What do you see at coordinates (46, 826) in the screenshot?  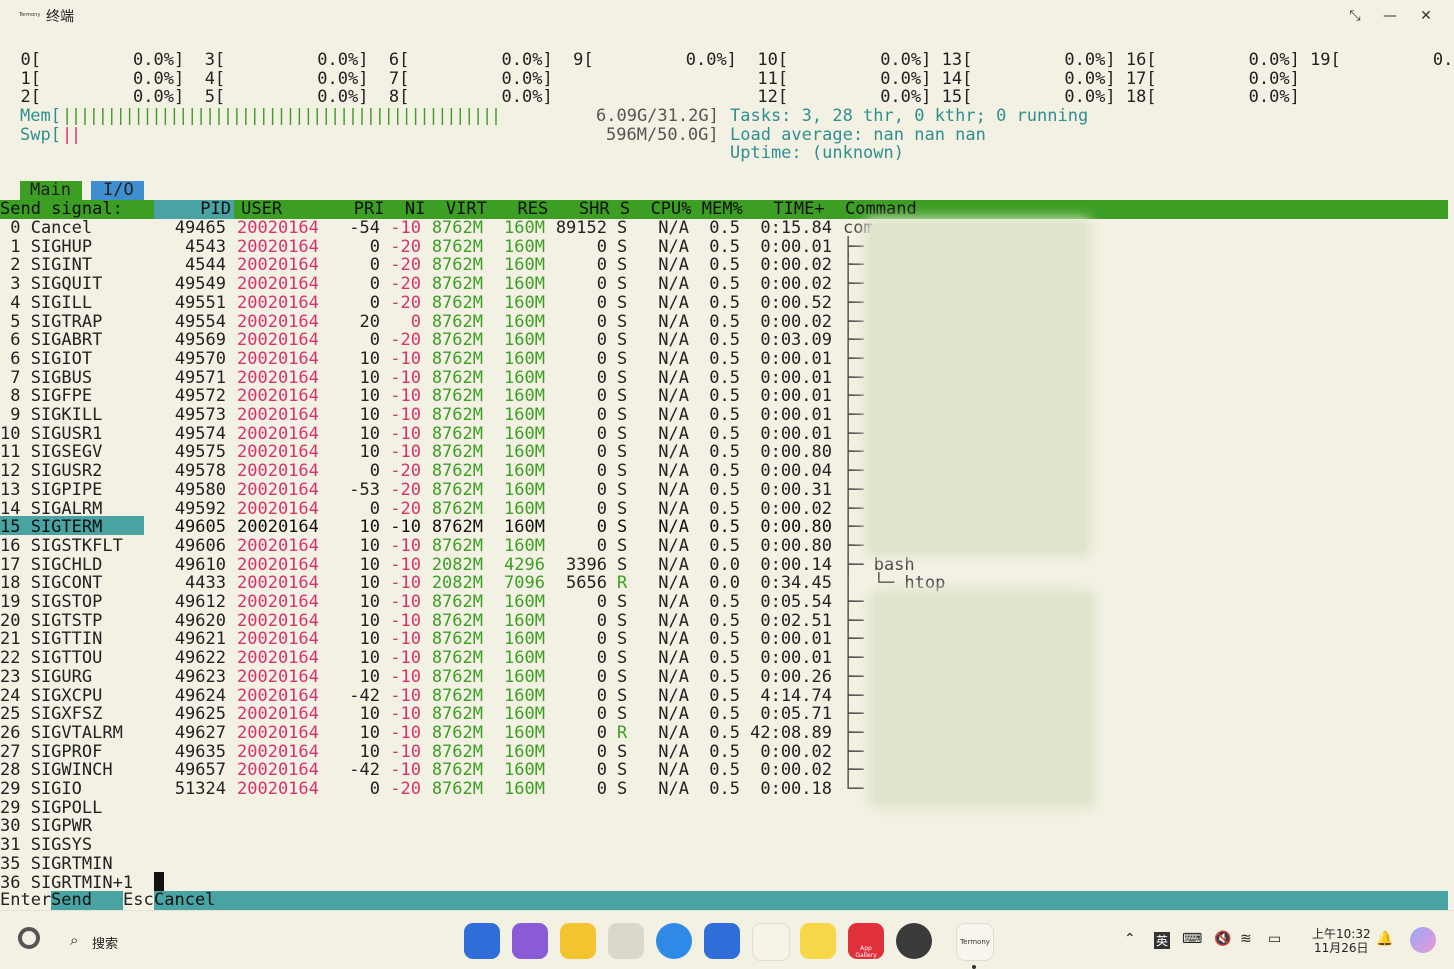 I see `signal-item: 30 SIGPWR` at bounding box center [46, 826].